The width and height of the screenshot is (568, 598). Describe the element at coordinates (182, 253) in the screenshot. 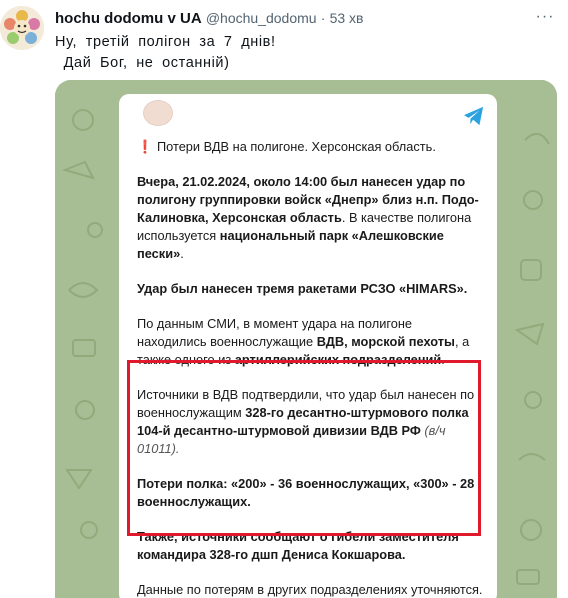

I see `p1-end: .` at that location.